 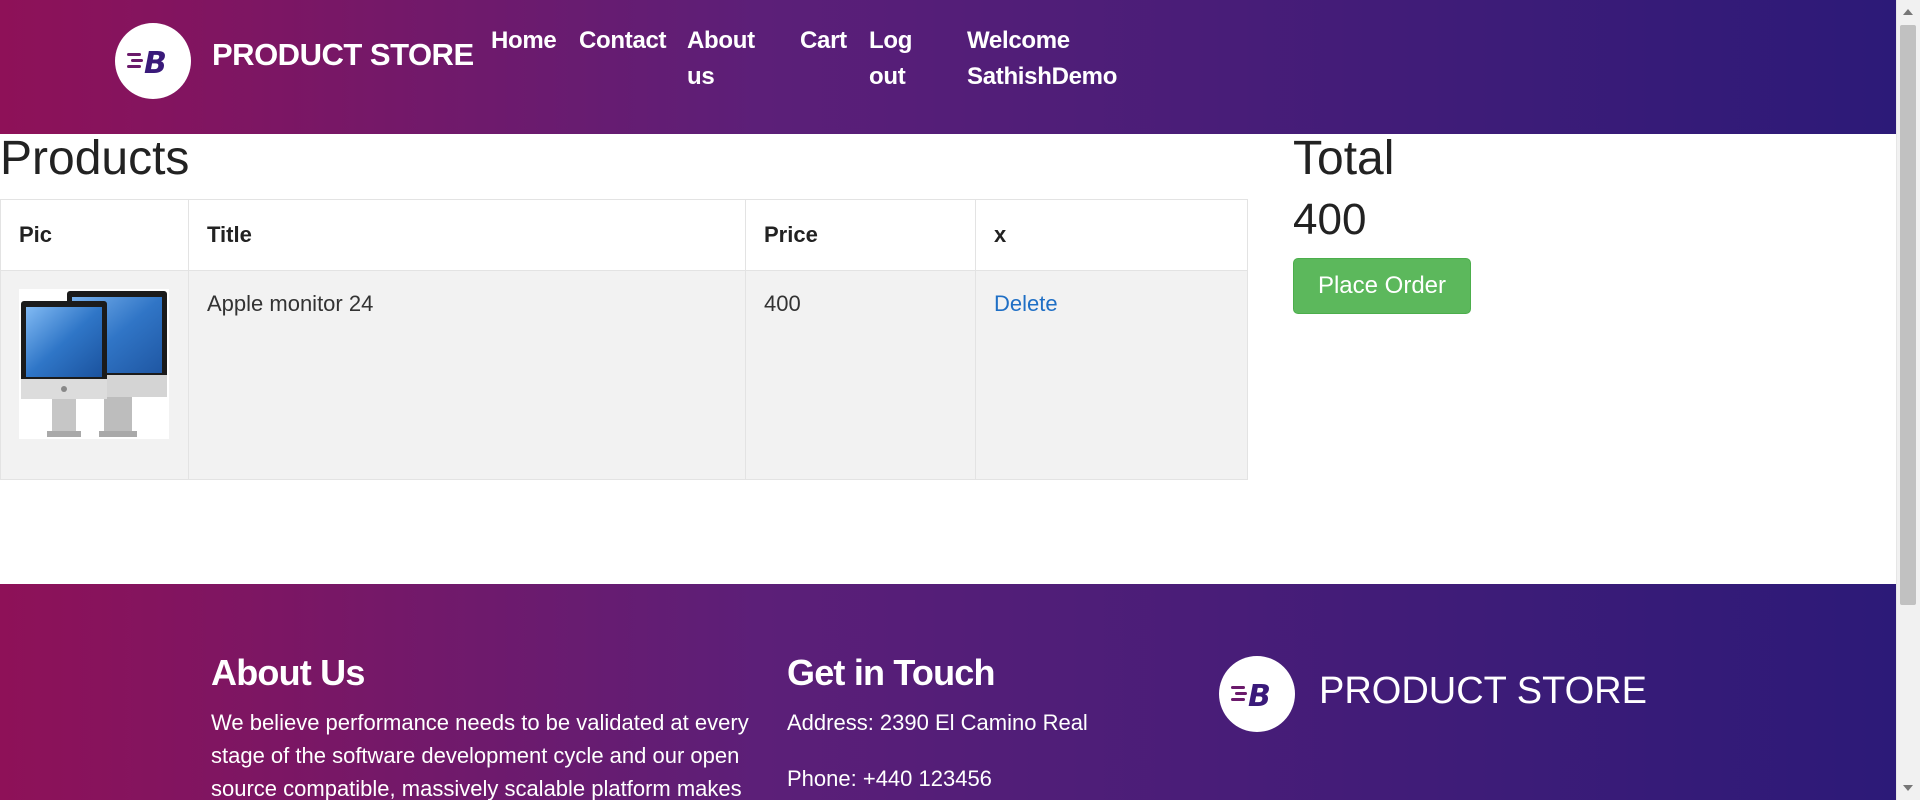 What do you see at coordinates (701, 76) in the screenshot?
I see `nav-about-label-line2: us` at bounding box center [701, 76].